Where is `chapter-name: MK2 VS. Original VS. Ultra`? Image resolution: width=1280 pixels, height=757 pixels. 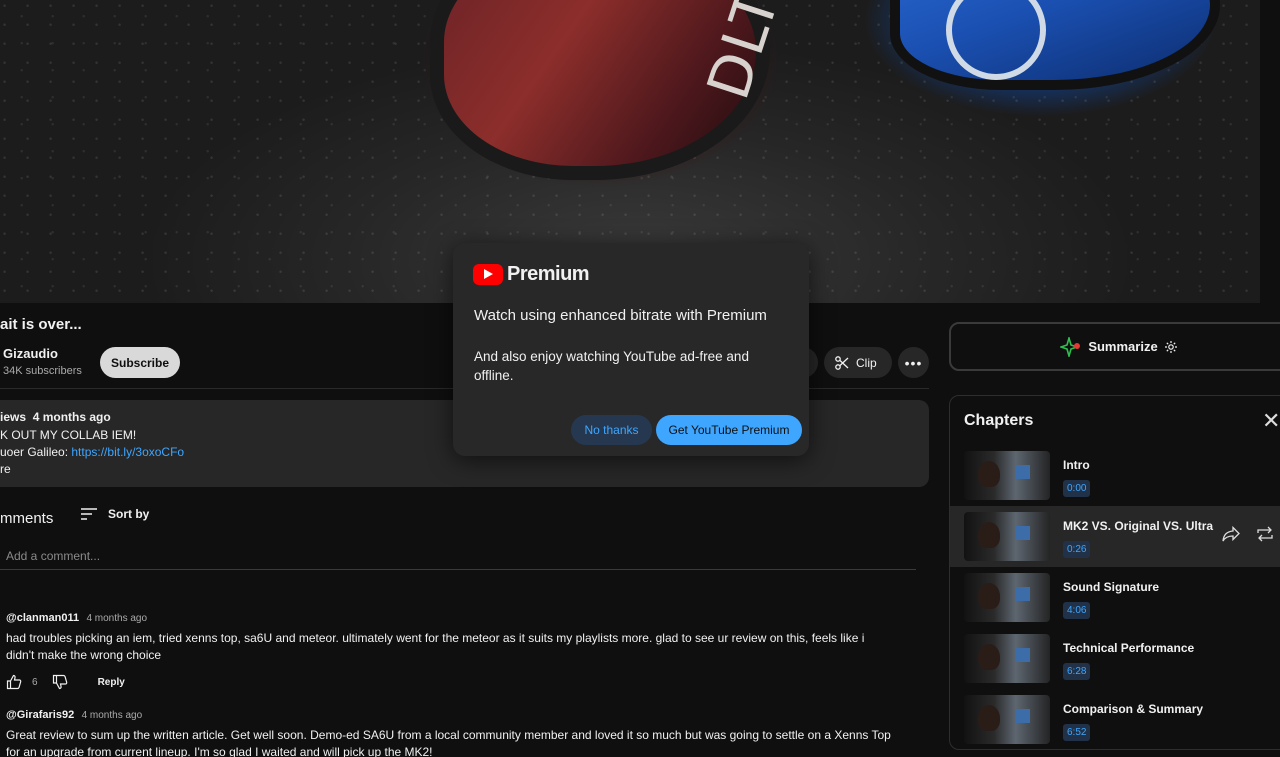 chapter-name: MK2 VS. Original VS. Ultra is located at coordinates (1138, 526).